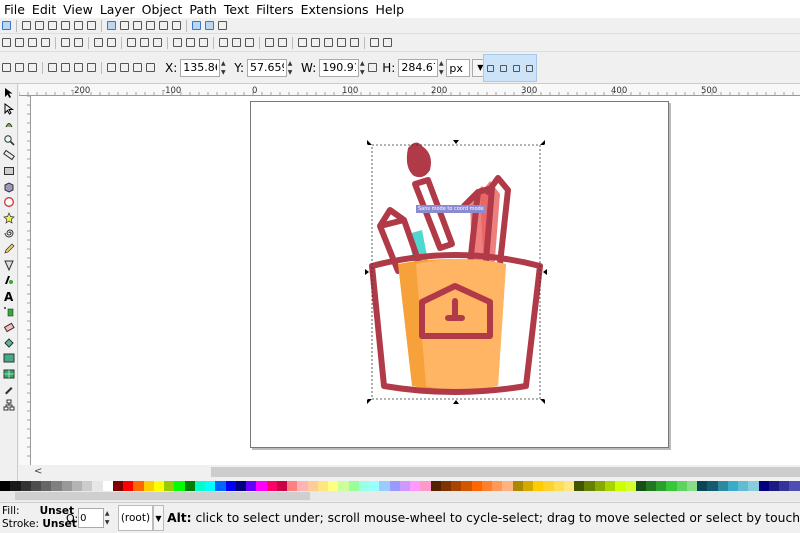 This screenshot has height=533, width=800. I want to click on rotate-cw-icon, so click(65, 67).